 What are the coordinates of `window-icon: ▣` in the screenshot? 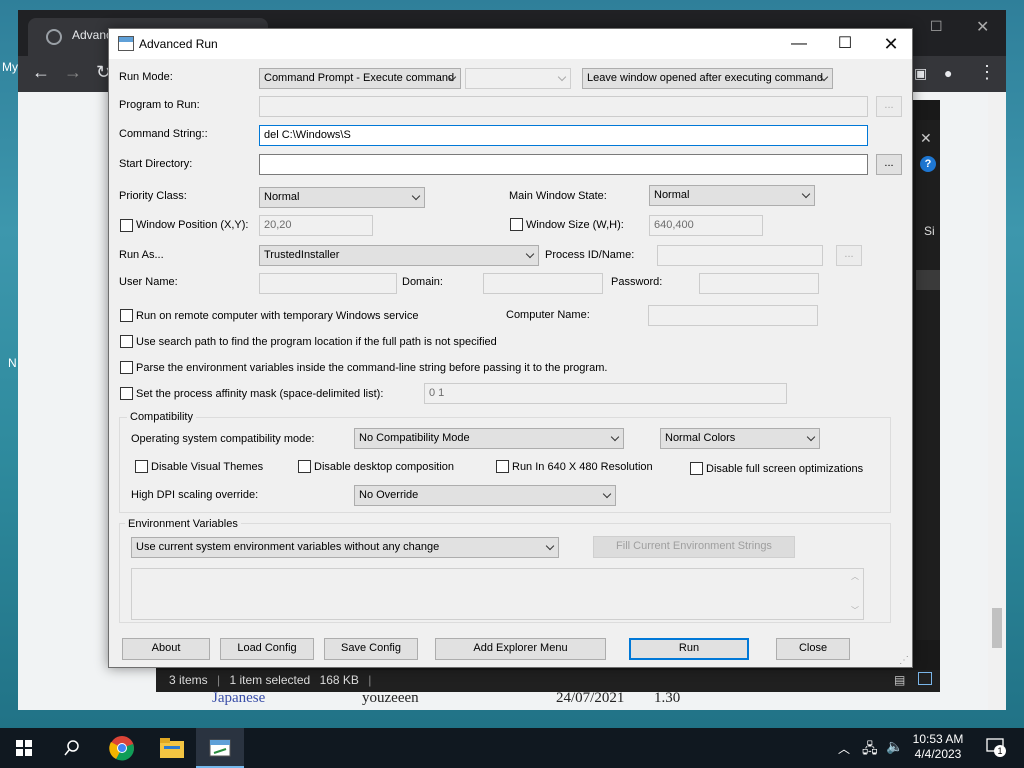 It's located at (920, 73).